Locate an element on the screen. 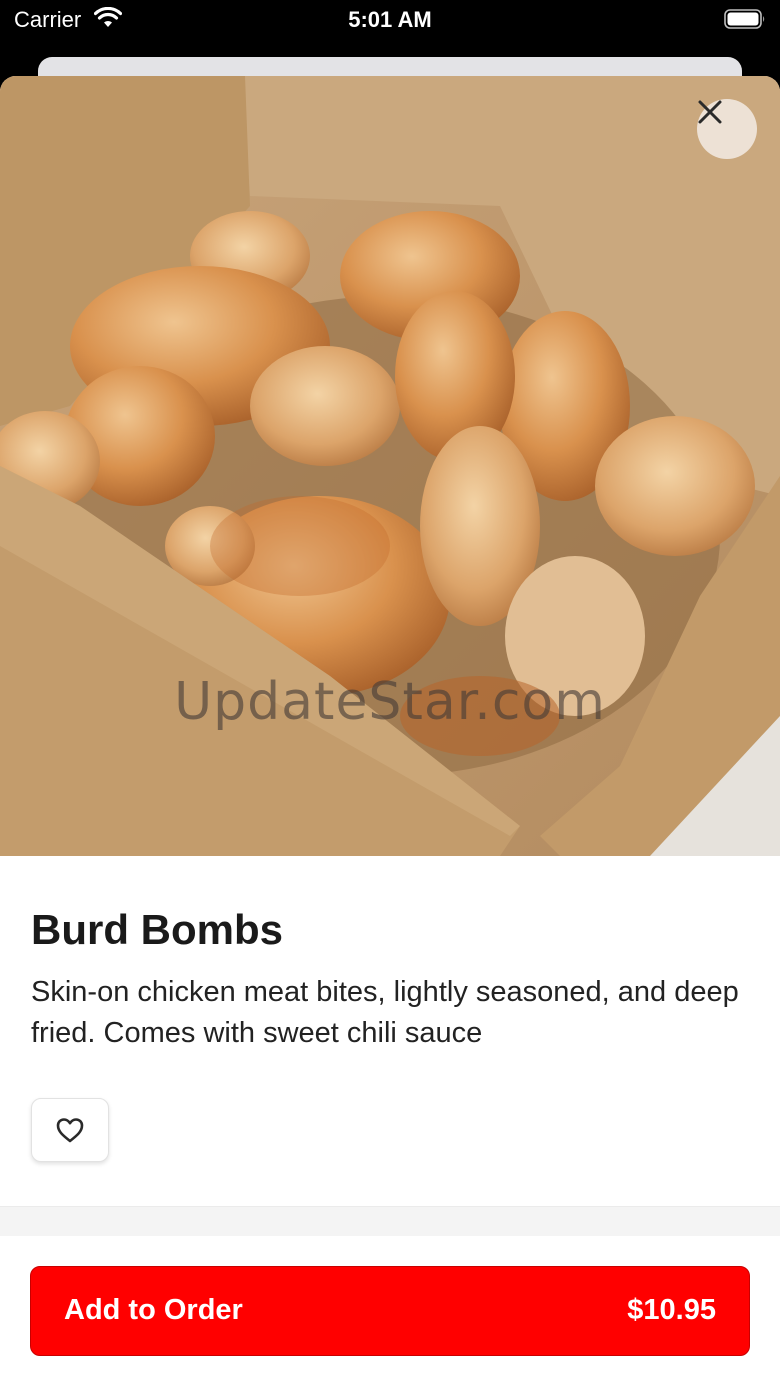  item-price: $10.95 is located at coordinates (671, 1310).